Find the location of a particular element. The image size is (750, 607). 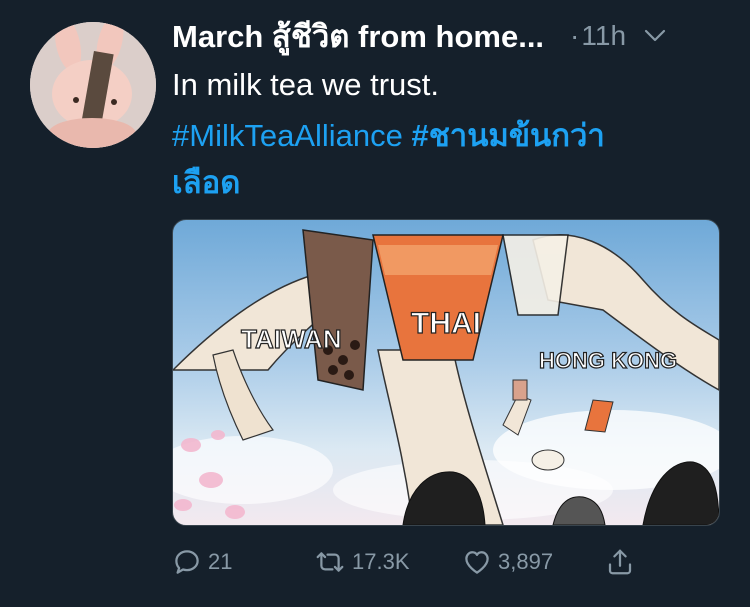

share-button is located at coordinates (620, 562).